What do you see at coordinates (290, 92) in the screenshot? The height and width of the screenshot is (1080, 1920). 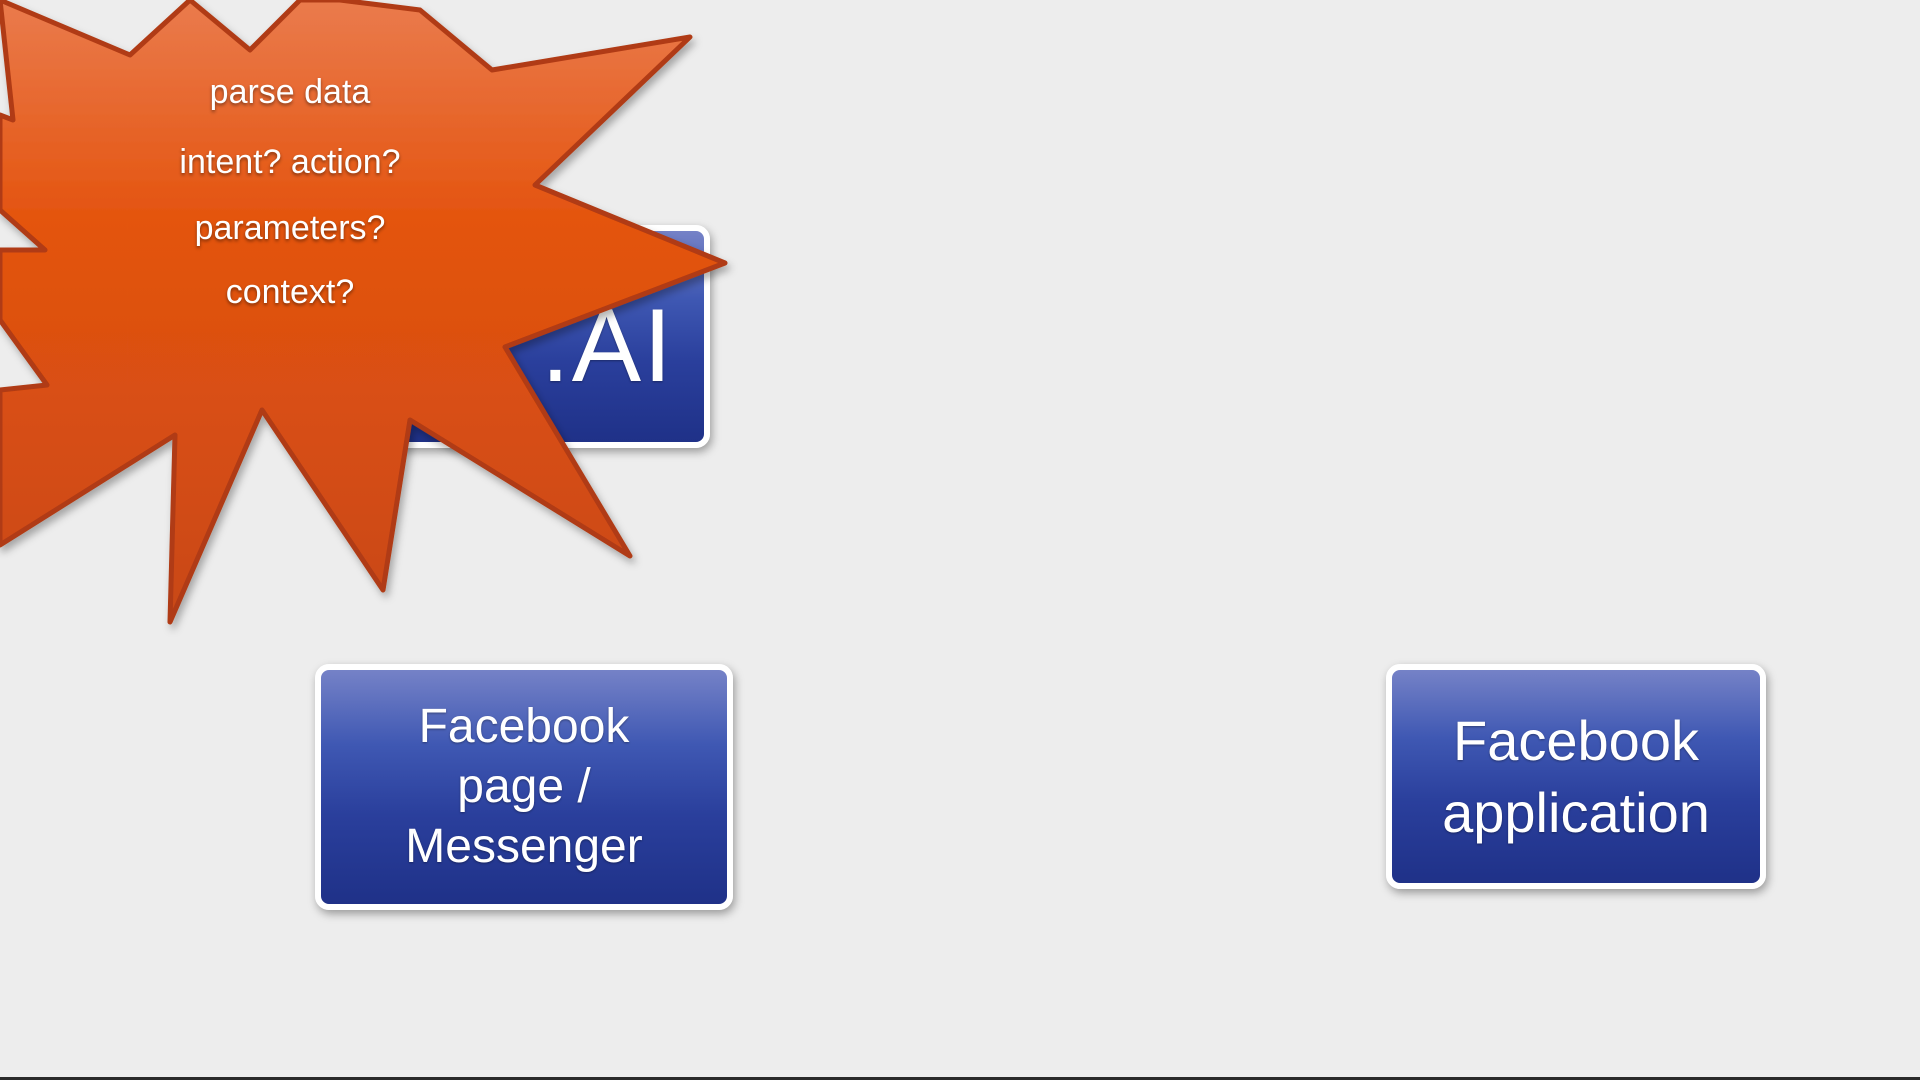 I see `burst-line-parse-data: parse data` at bounding box center [290, 92].